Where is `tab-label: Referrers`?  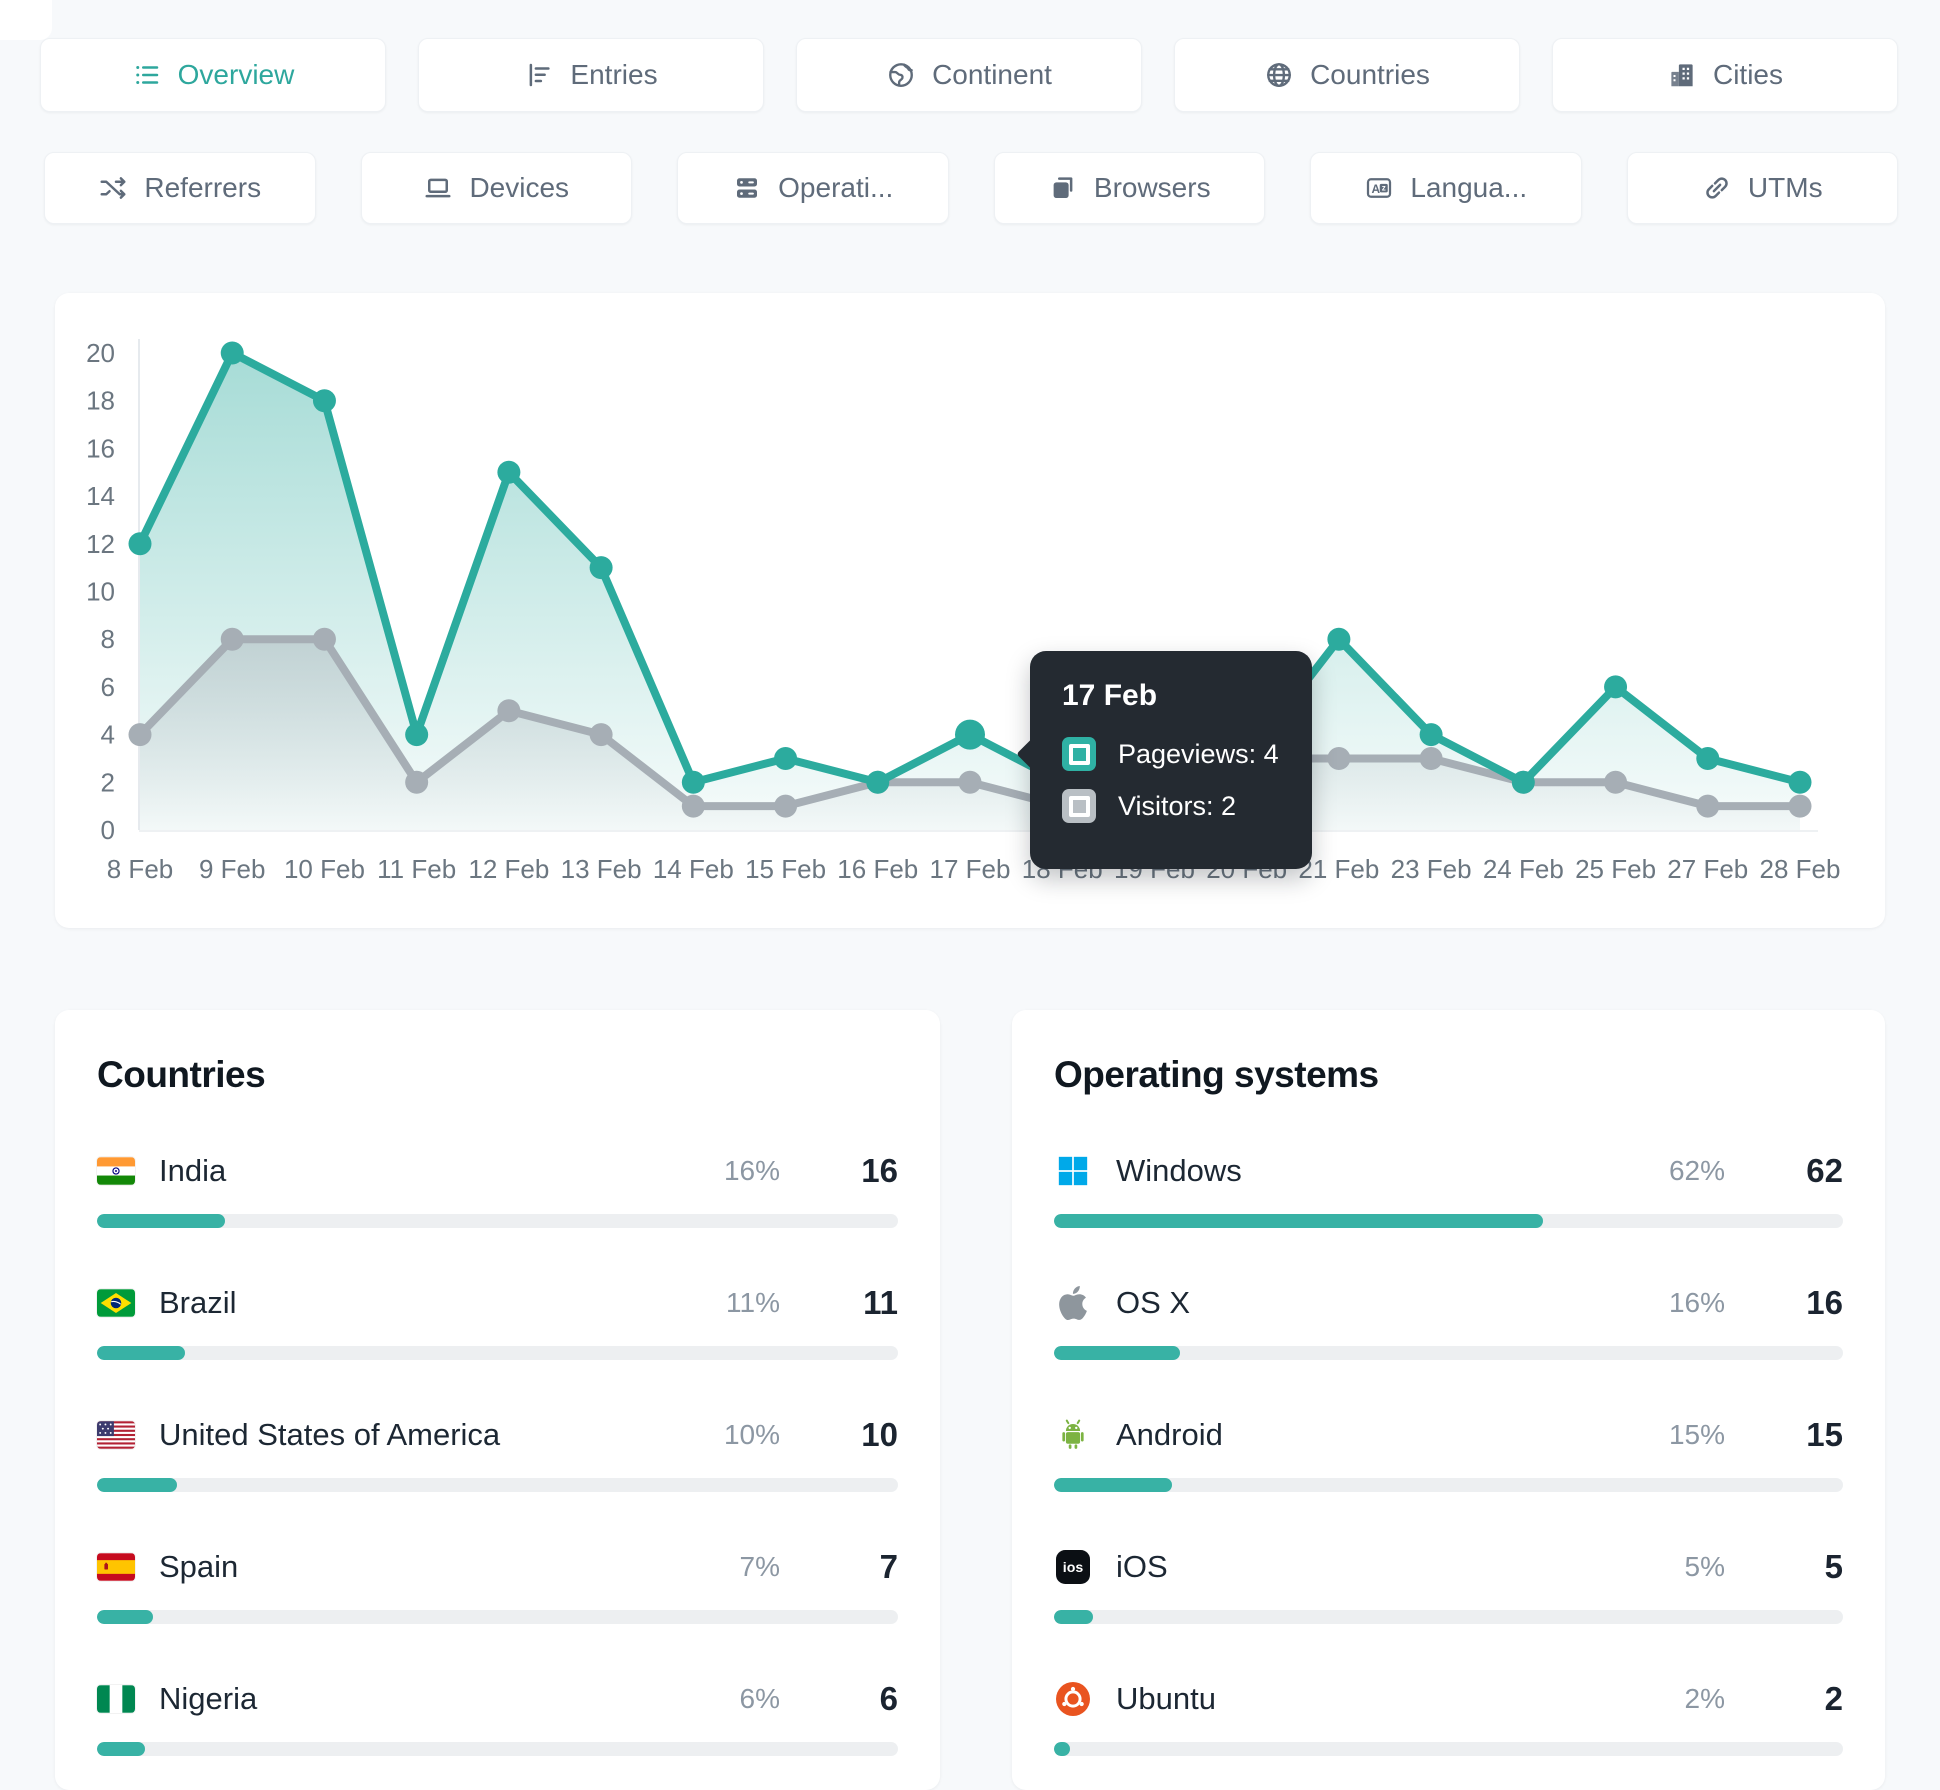
tab-label: Referrers is located at coordinates (203, 187).